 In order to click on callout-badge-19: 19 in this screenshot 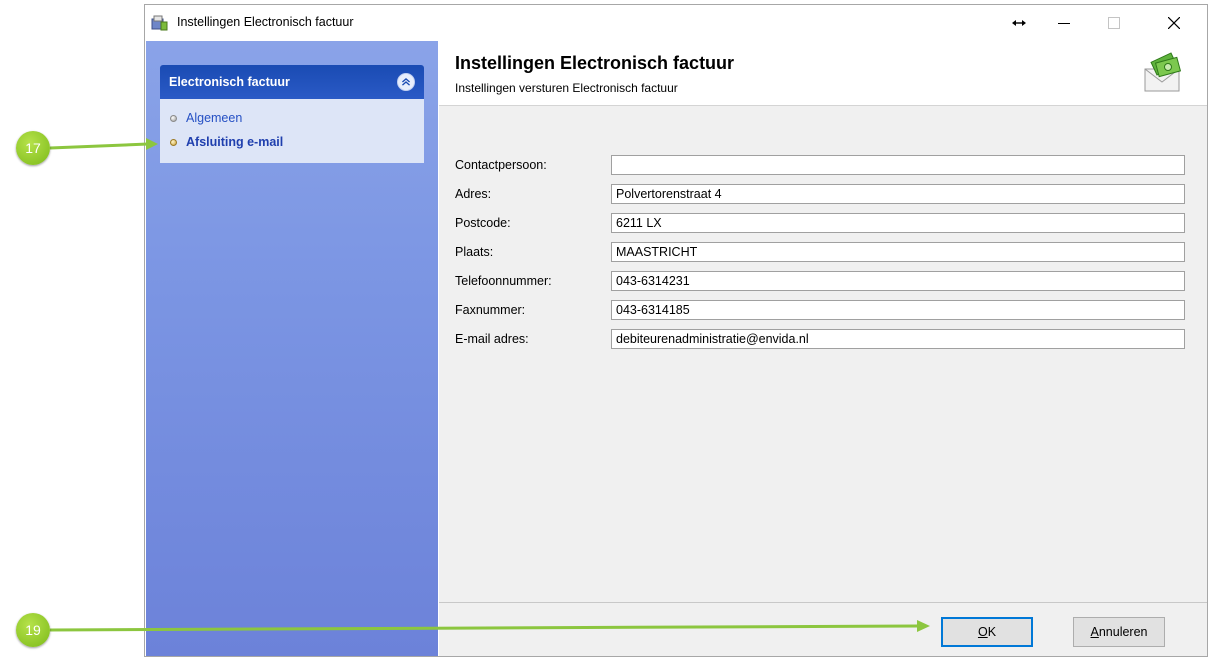, I will do `click(33, 630)`.